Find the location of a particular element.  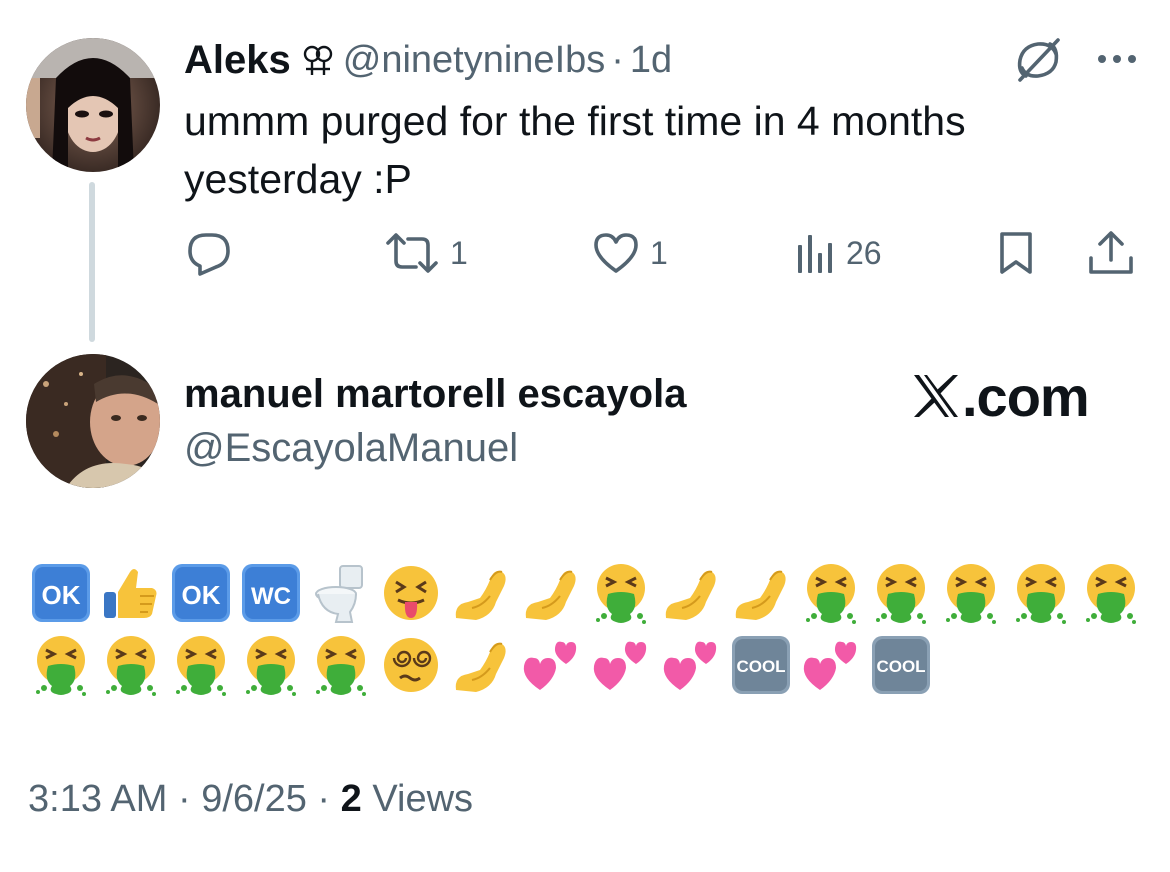

retweet-icon is located at coordinates (412, 253).